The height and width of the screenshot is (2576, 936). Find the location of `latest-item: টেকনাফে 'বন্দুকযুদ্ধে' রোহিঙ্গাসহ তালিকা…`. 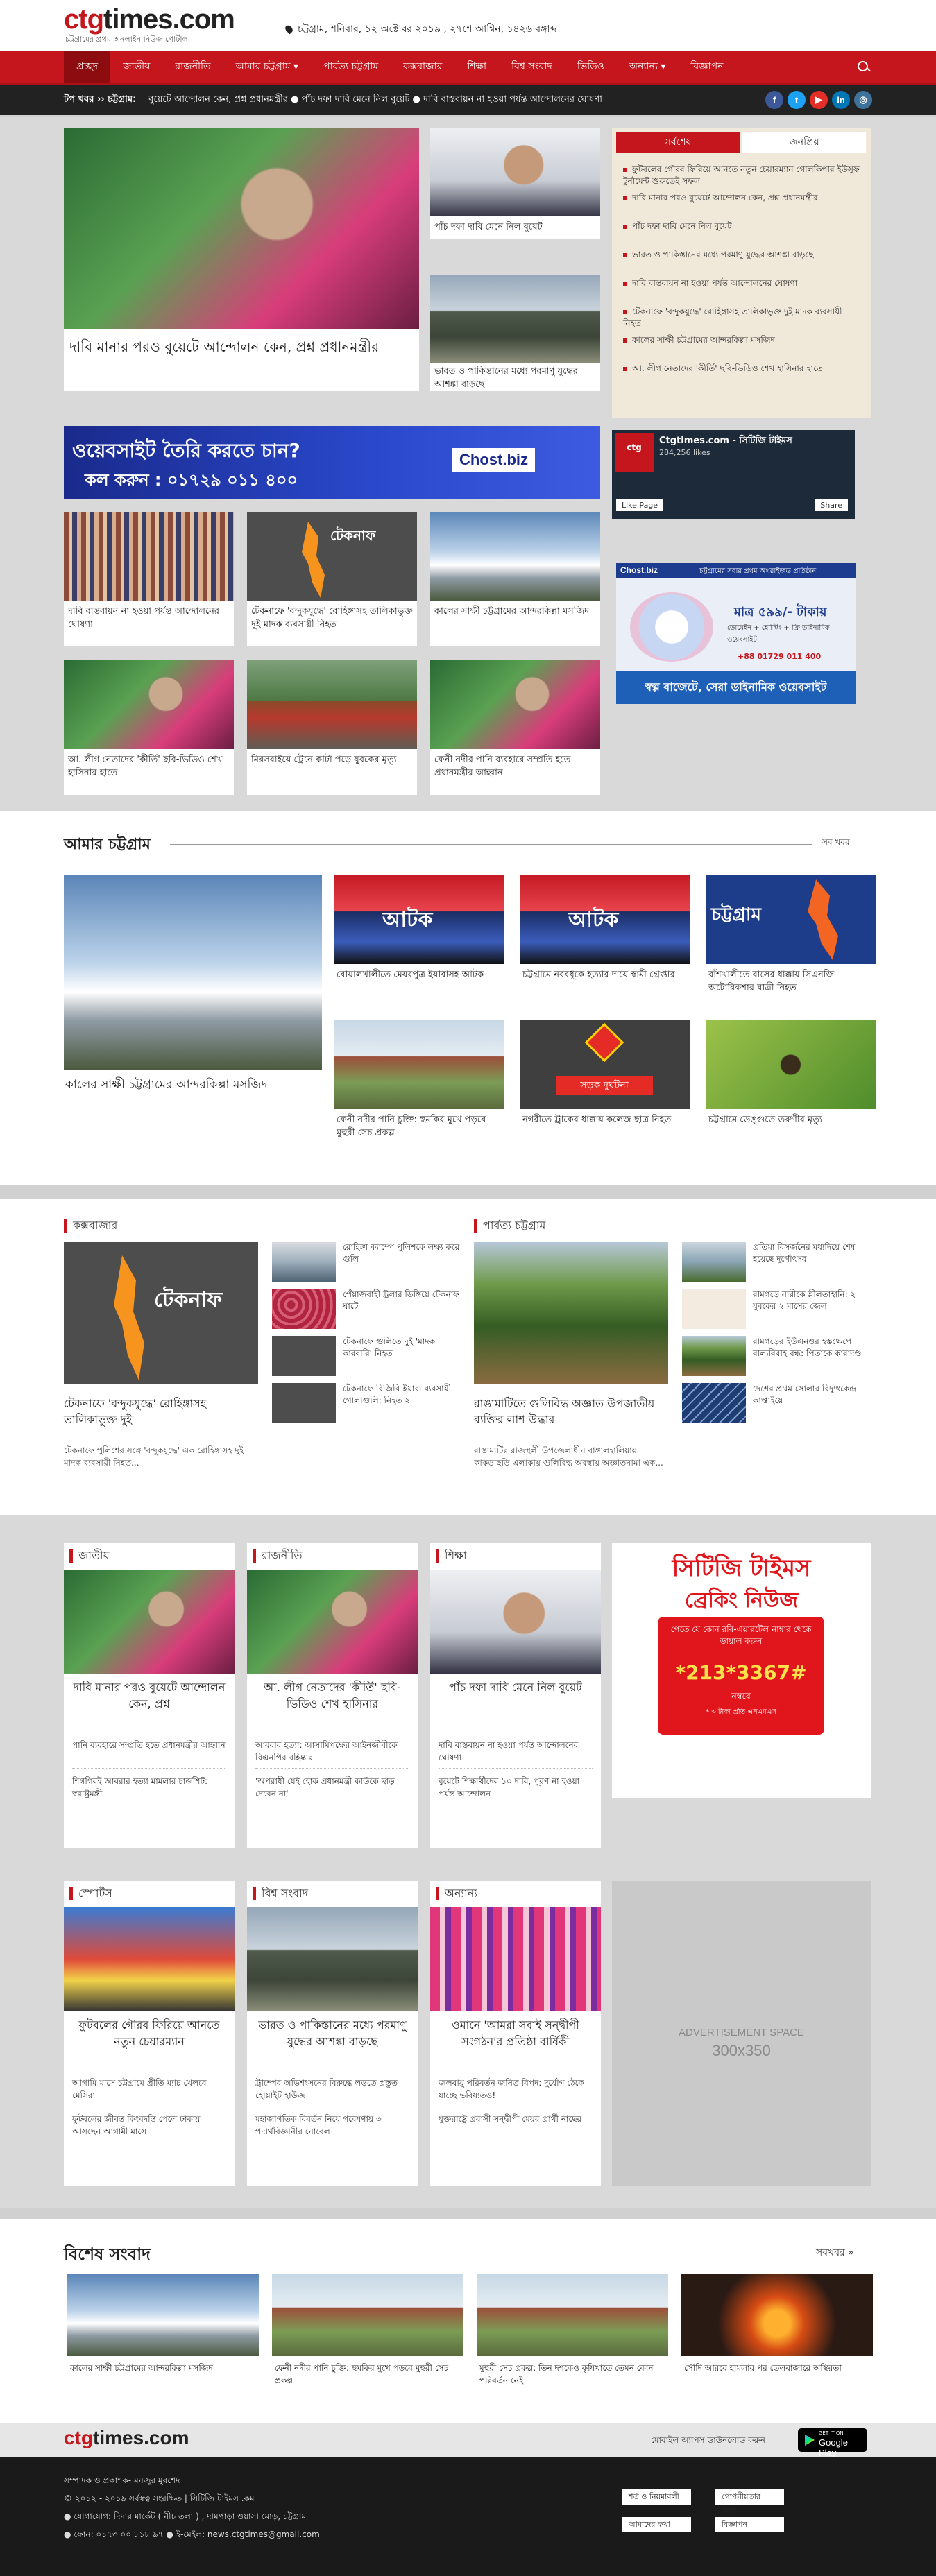

latest-item: টেকনাফে 'বন্দুকযুদ্ধে' রোহিঙ্গাসহ তালিকা… is located at coordinates (742, 317).